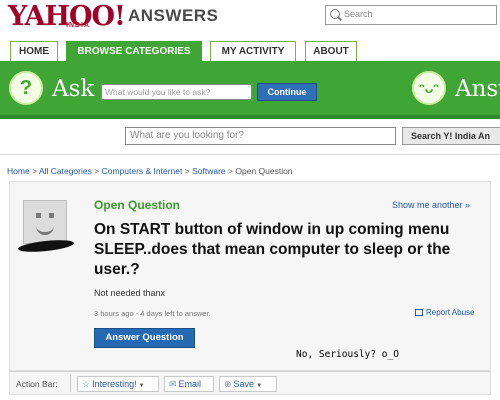 Image resolution: width=500 pixels, height=400 pixels. I want to click on ask-label: Ask, so click(73, 89).